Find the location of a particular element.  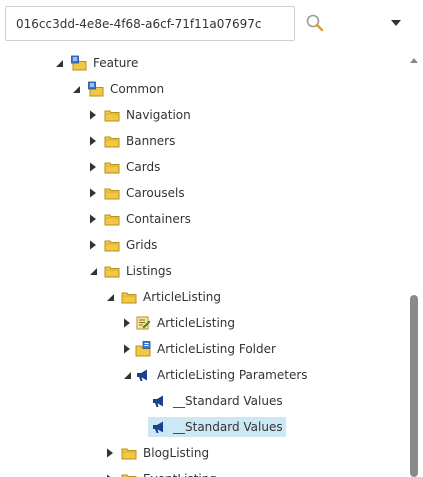

tree-scrollbar is located at coordinates (414, 263).